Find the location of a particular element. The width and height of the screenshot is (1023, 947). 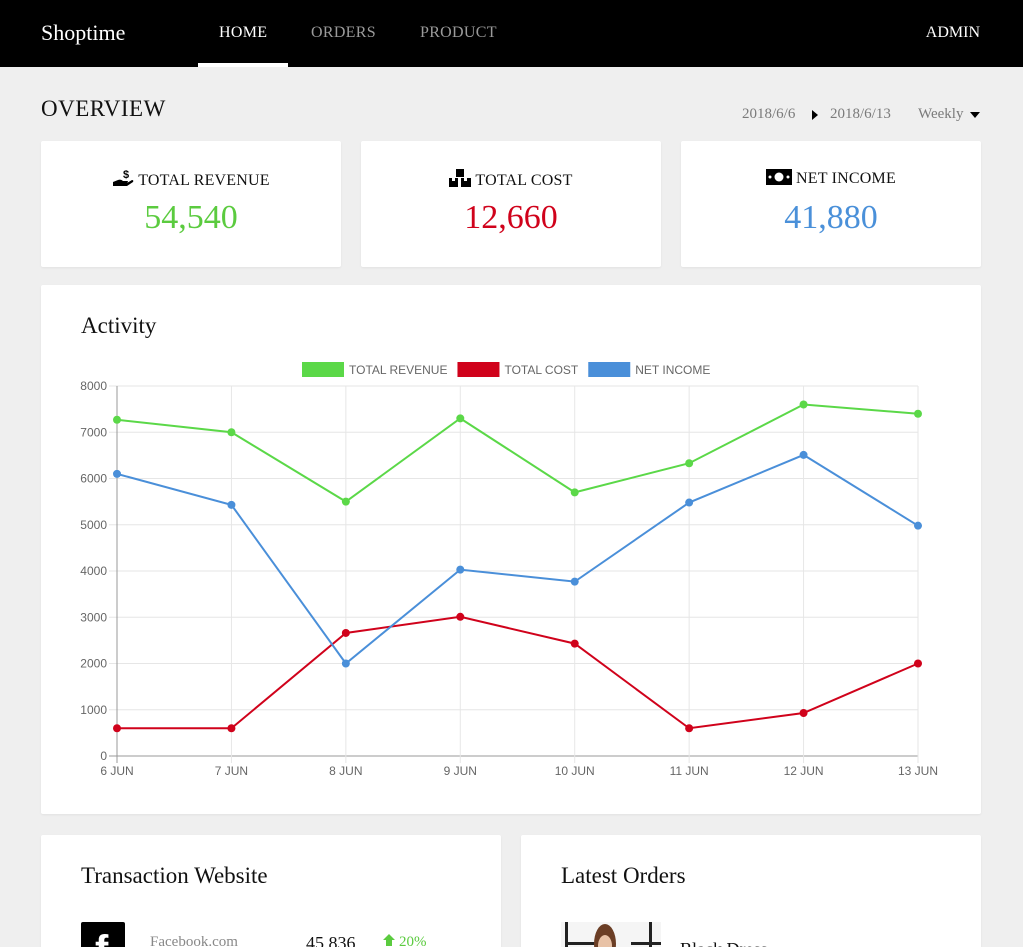

stat-label-cost: TOTAL COST is located at coordinates (524, 180).